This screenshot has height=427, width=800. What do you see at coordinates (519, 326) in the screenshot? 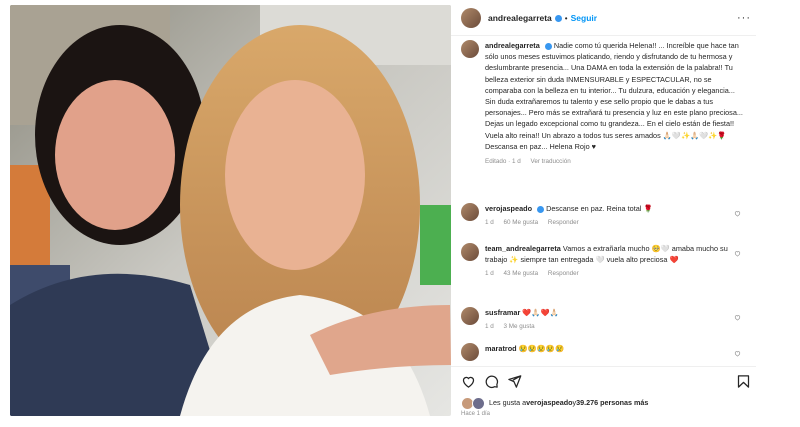
I see `comment-likes: 3 Me gusta` at bounding box center [519, 326].